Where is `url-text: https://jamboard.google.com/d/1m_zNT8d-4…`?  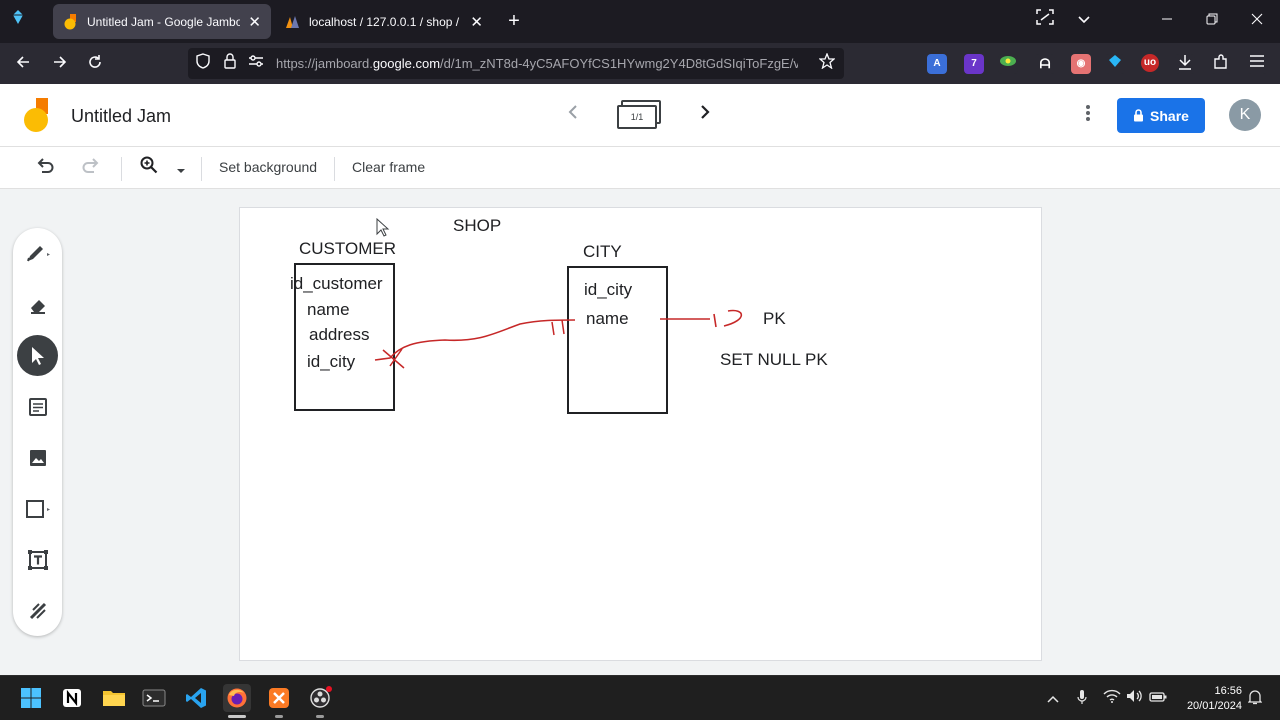
url-text: https://jamboard.google.com/d/1m_zNT8d-4… is located at coordinates (537, 63).